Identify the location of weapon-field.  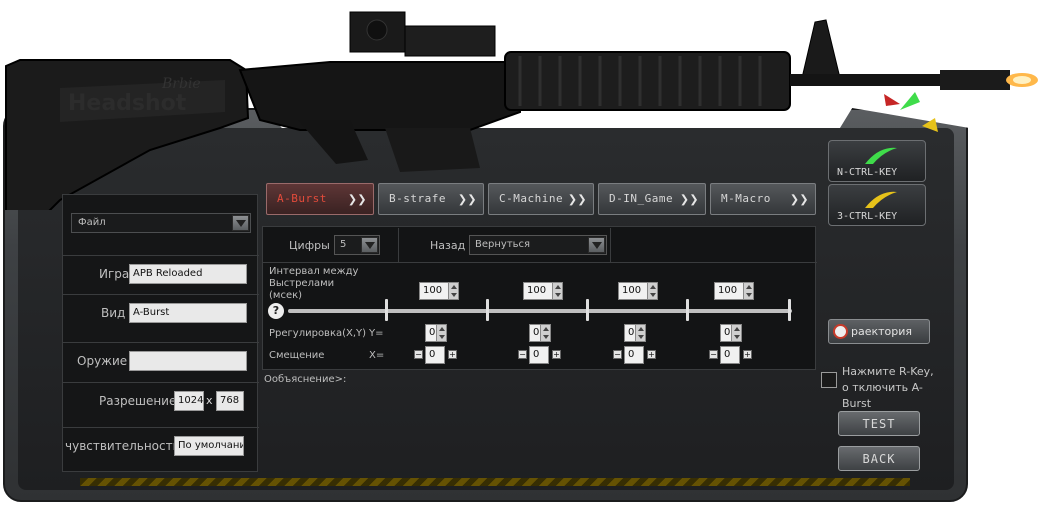
(188, 361).